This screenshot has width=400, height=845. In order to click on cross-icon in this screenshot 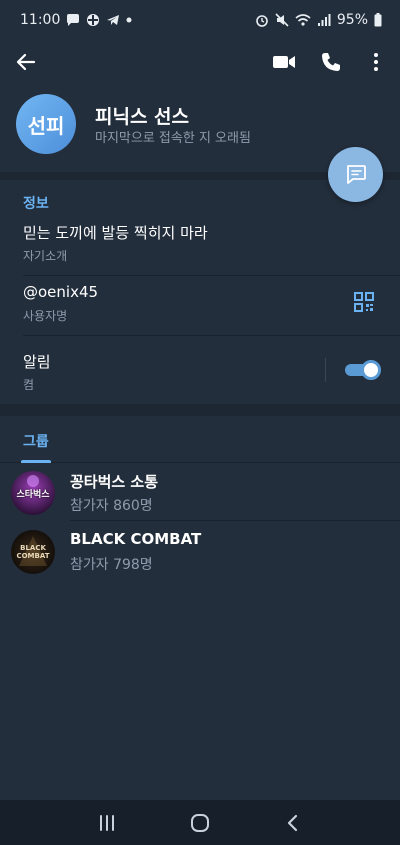, I will do `click(93, 20)`.